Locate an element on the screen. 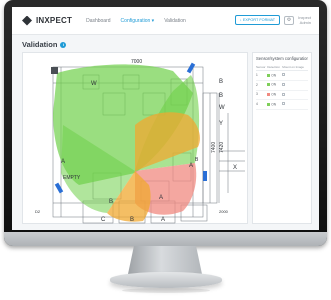 The width and height of the screenshot is (331, 300). page-title: Validation is located at coordinates (40, 44).